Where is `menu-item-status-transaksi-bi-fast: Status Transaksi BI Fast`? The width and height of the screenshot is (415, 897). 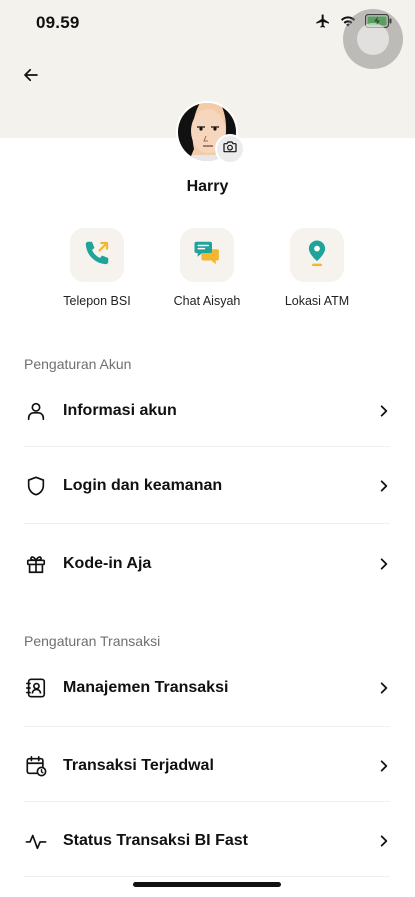
menu-item-status-transaksi-bi-fast: Status Transaksi BI Fast is located at coordinates (208, 841).